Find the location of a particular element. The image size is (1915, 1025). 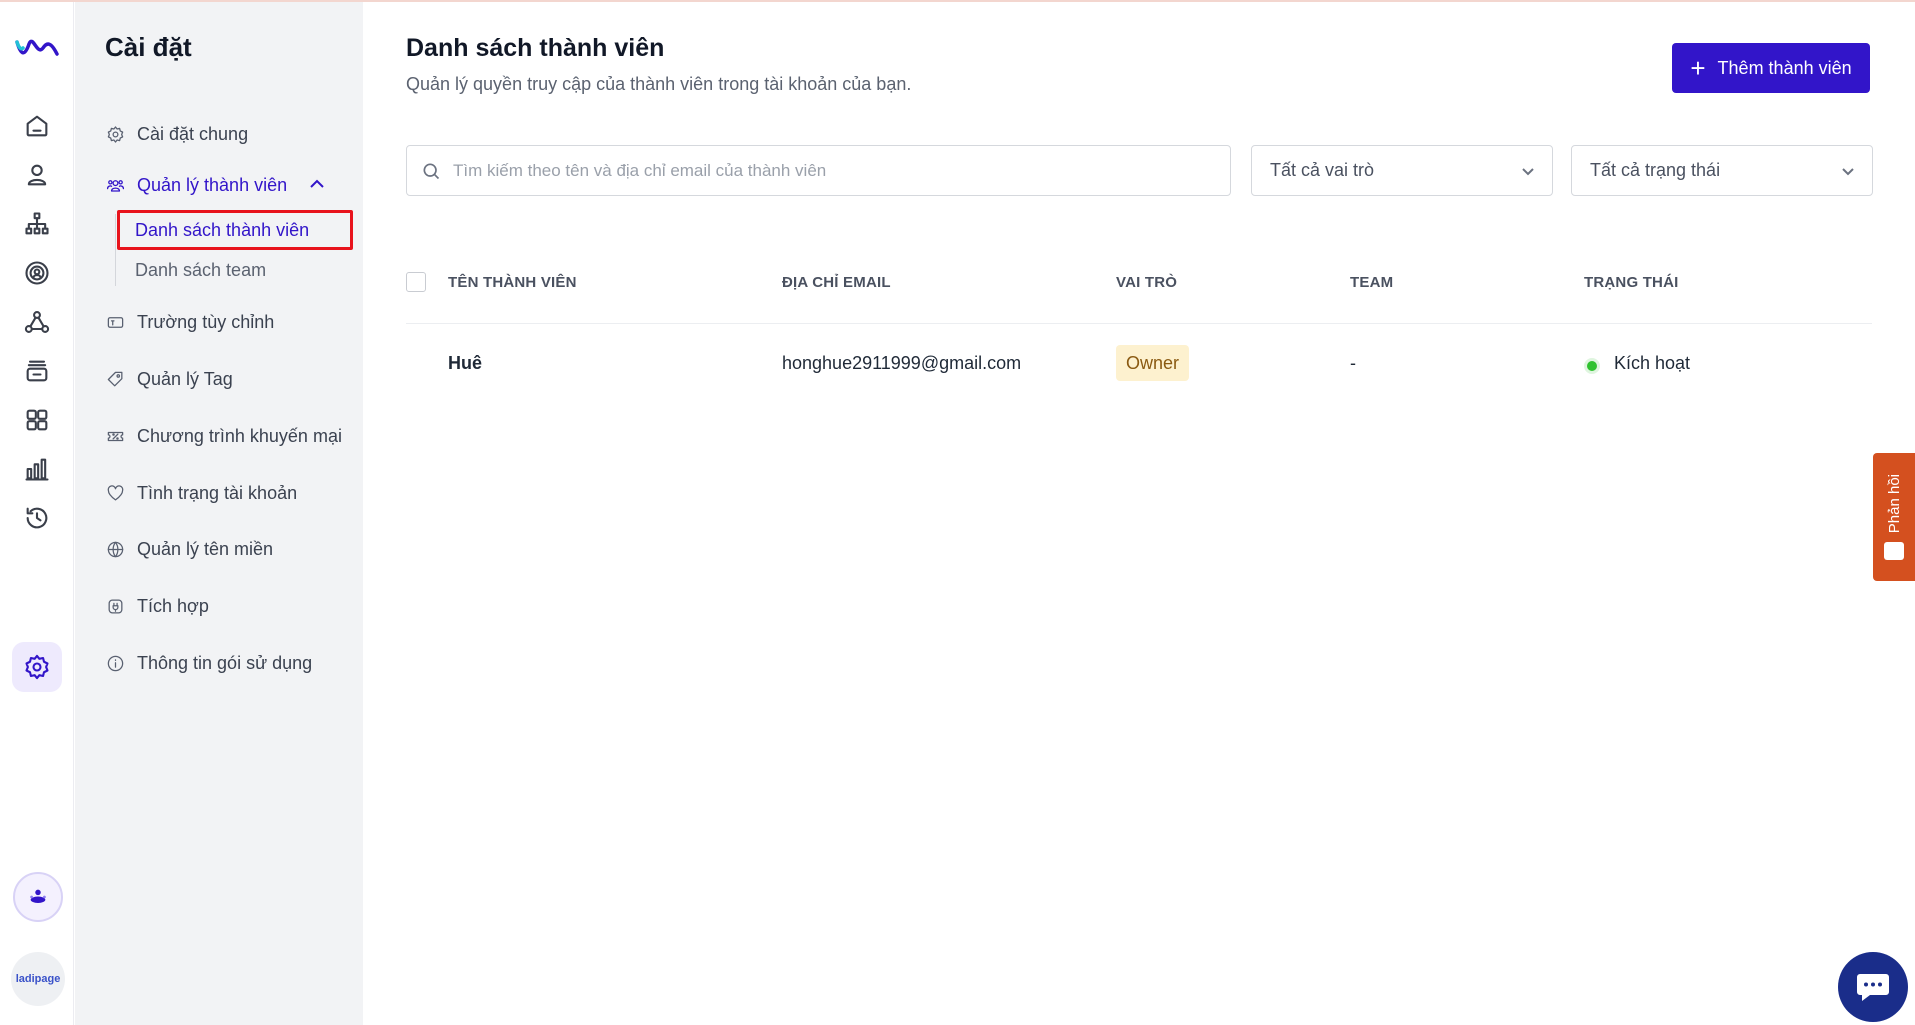

role-filter-value: Tất cả vai trò is located at coordinates (1322, 170).